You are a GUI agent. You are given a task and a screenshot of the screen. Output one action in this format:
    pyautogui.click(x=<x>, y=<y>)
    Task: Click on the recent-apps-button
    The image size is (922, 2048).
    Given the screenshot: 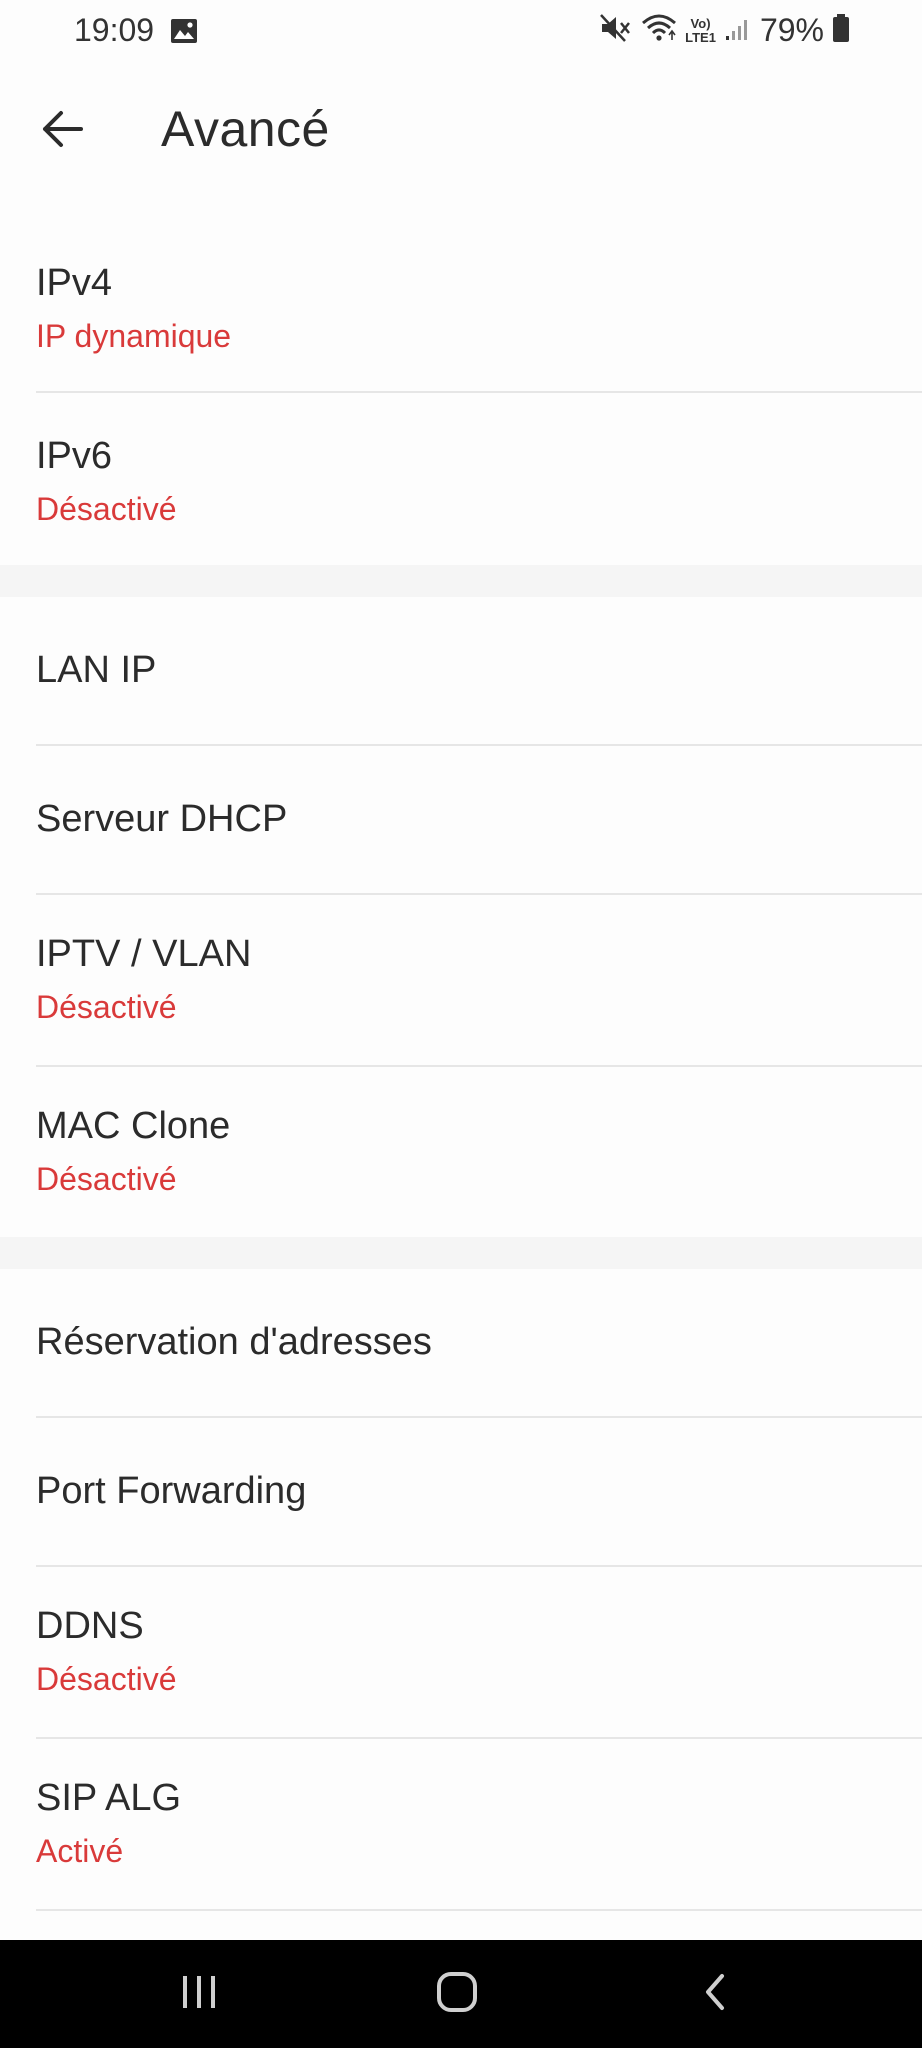 What is the action you would take?
    pyautogui.click(x=199, y=1994)
    